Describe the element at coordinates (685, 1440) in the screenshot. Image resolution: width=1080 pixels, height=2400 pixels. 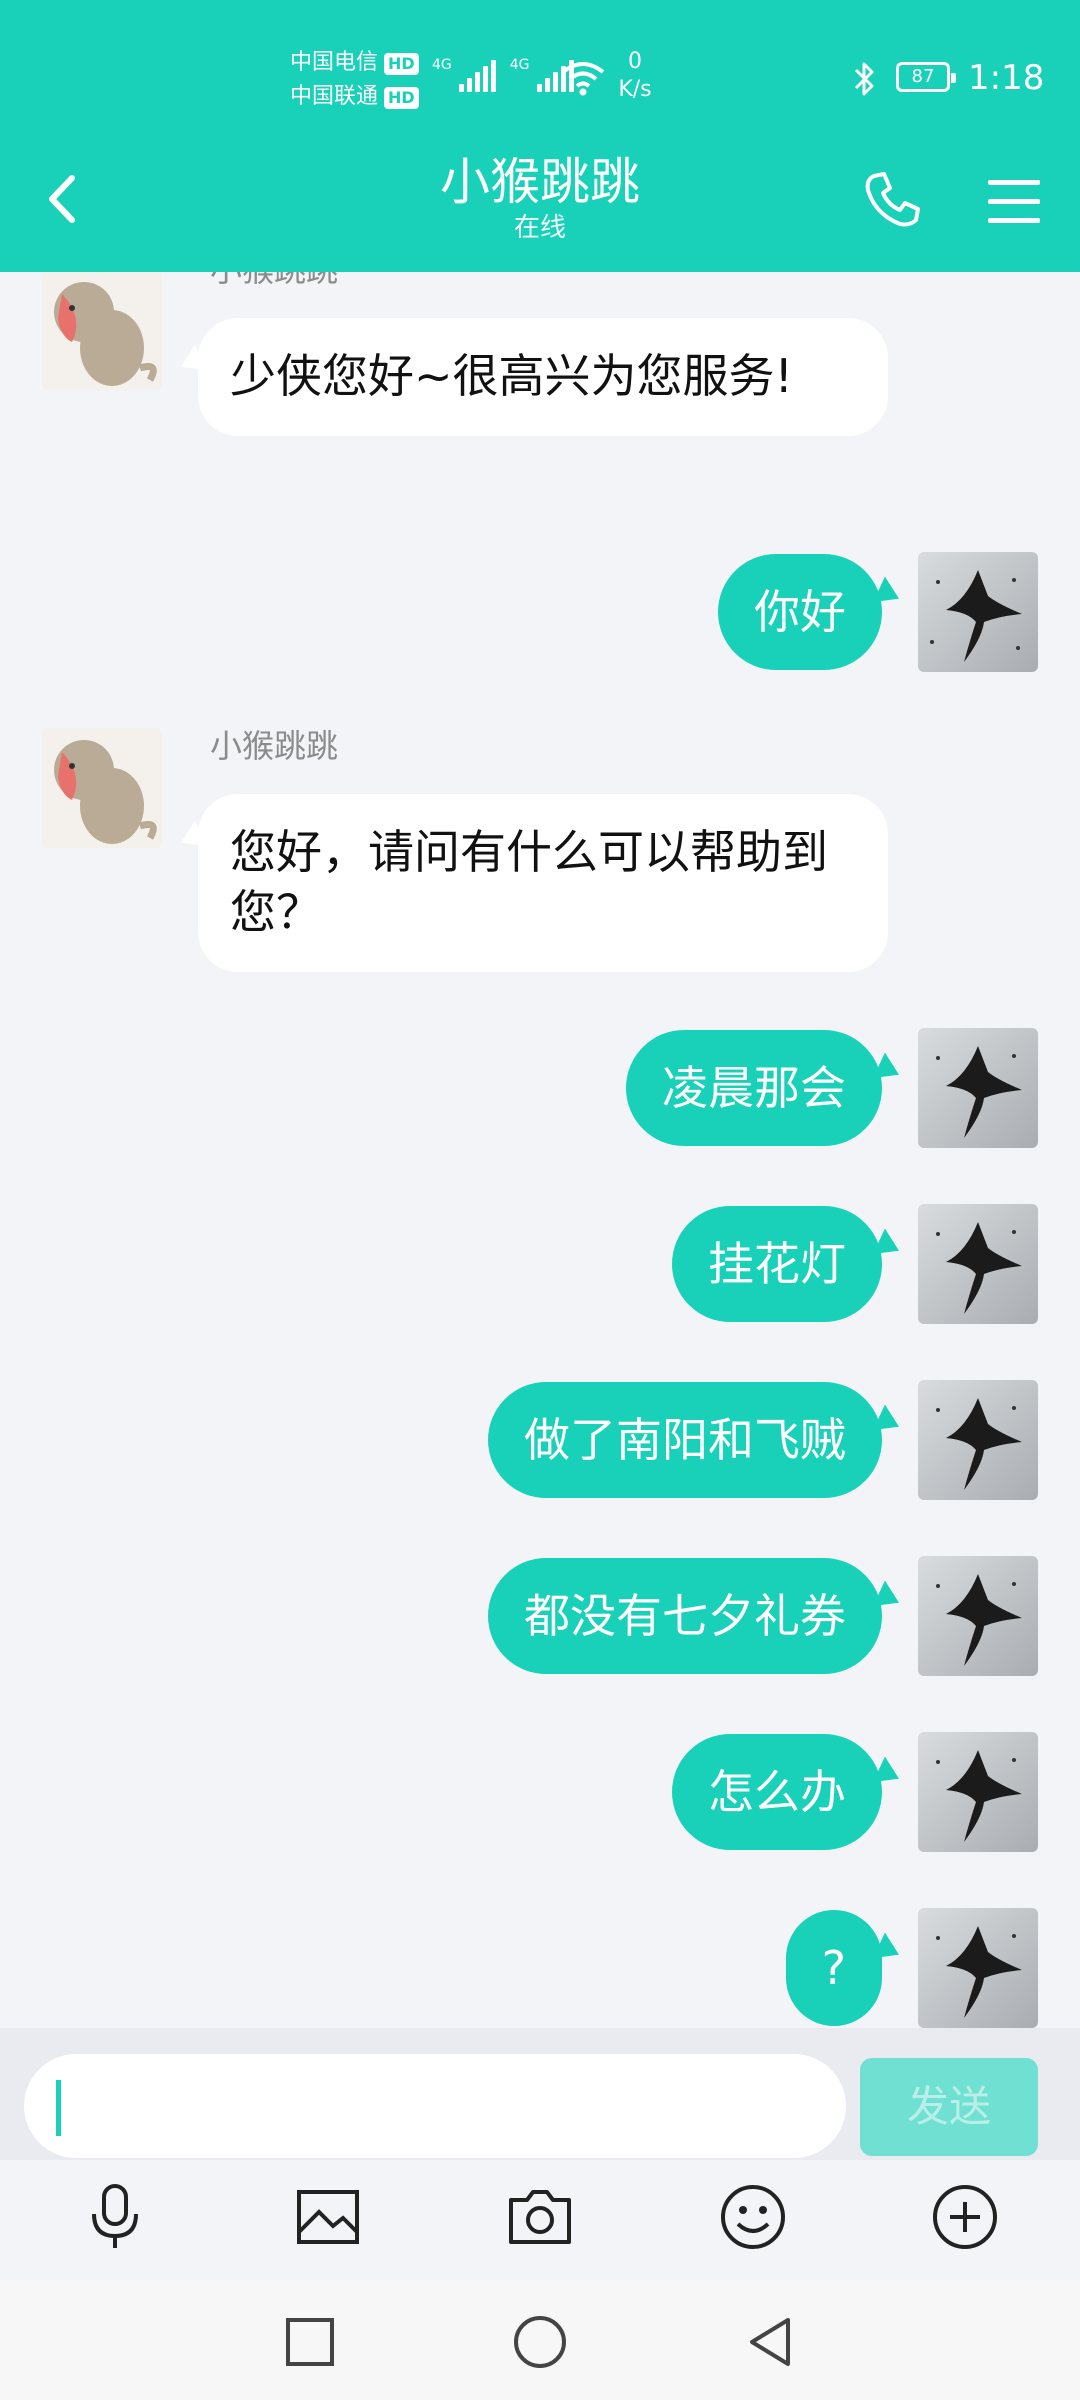
I see `message-bubble-outgoing: 做了南阳和飞贼` at that location.